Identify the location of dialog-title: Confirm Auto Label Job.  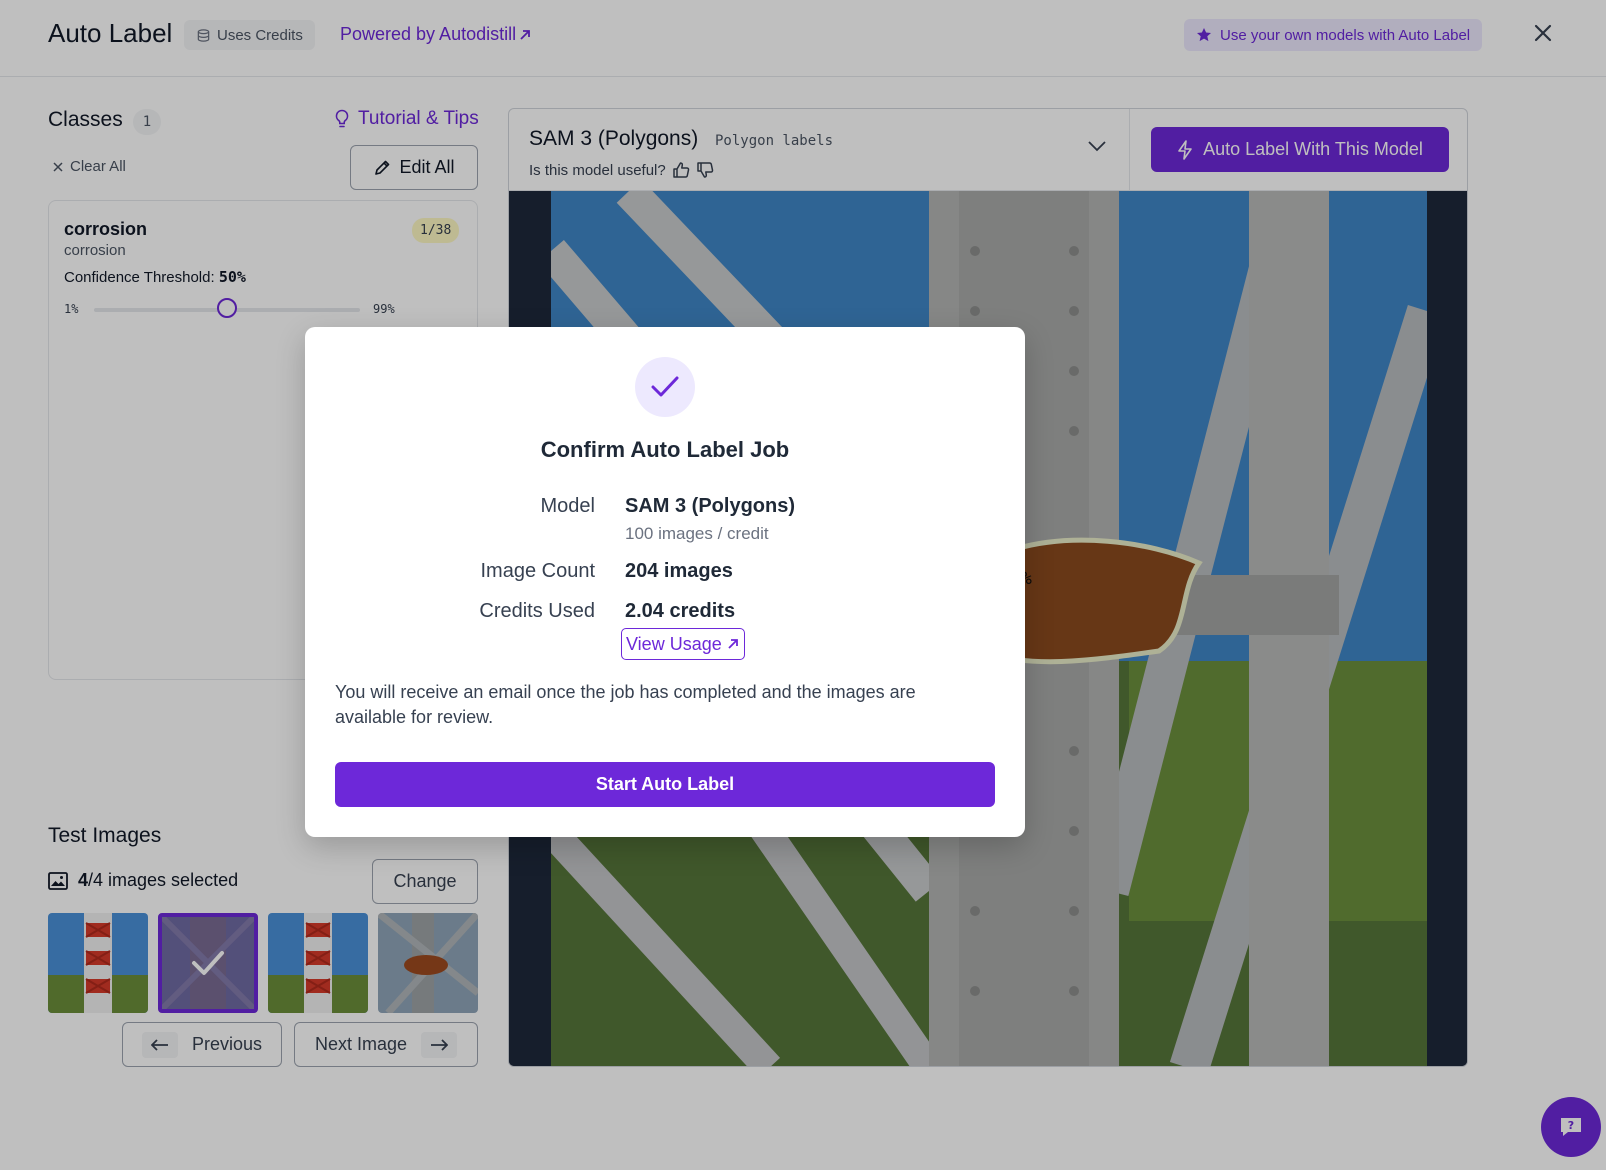
(665, 449).